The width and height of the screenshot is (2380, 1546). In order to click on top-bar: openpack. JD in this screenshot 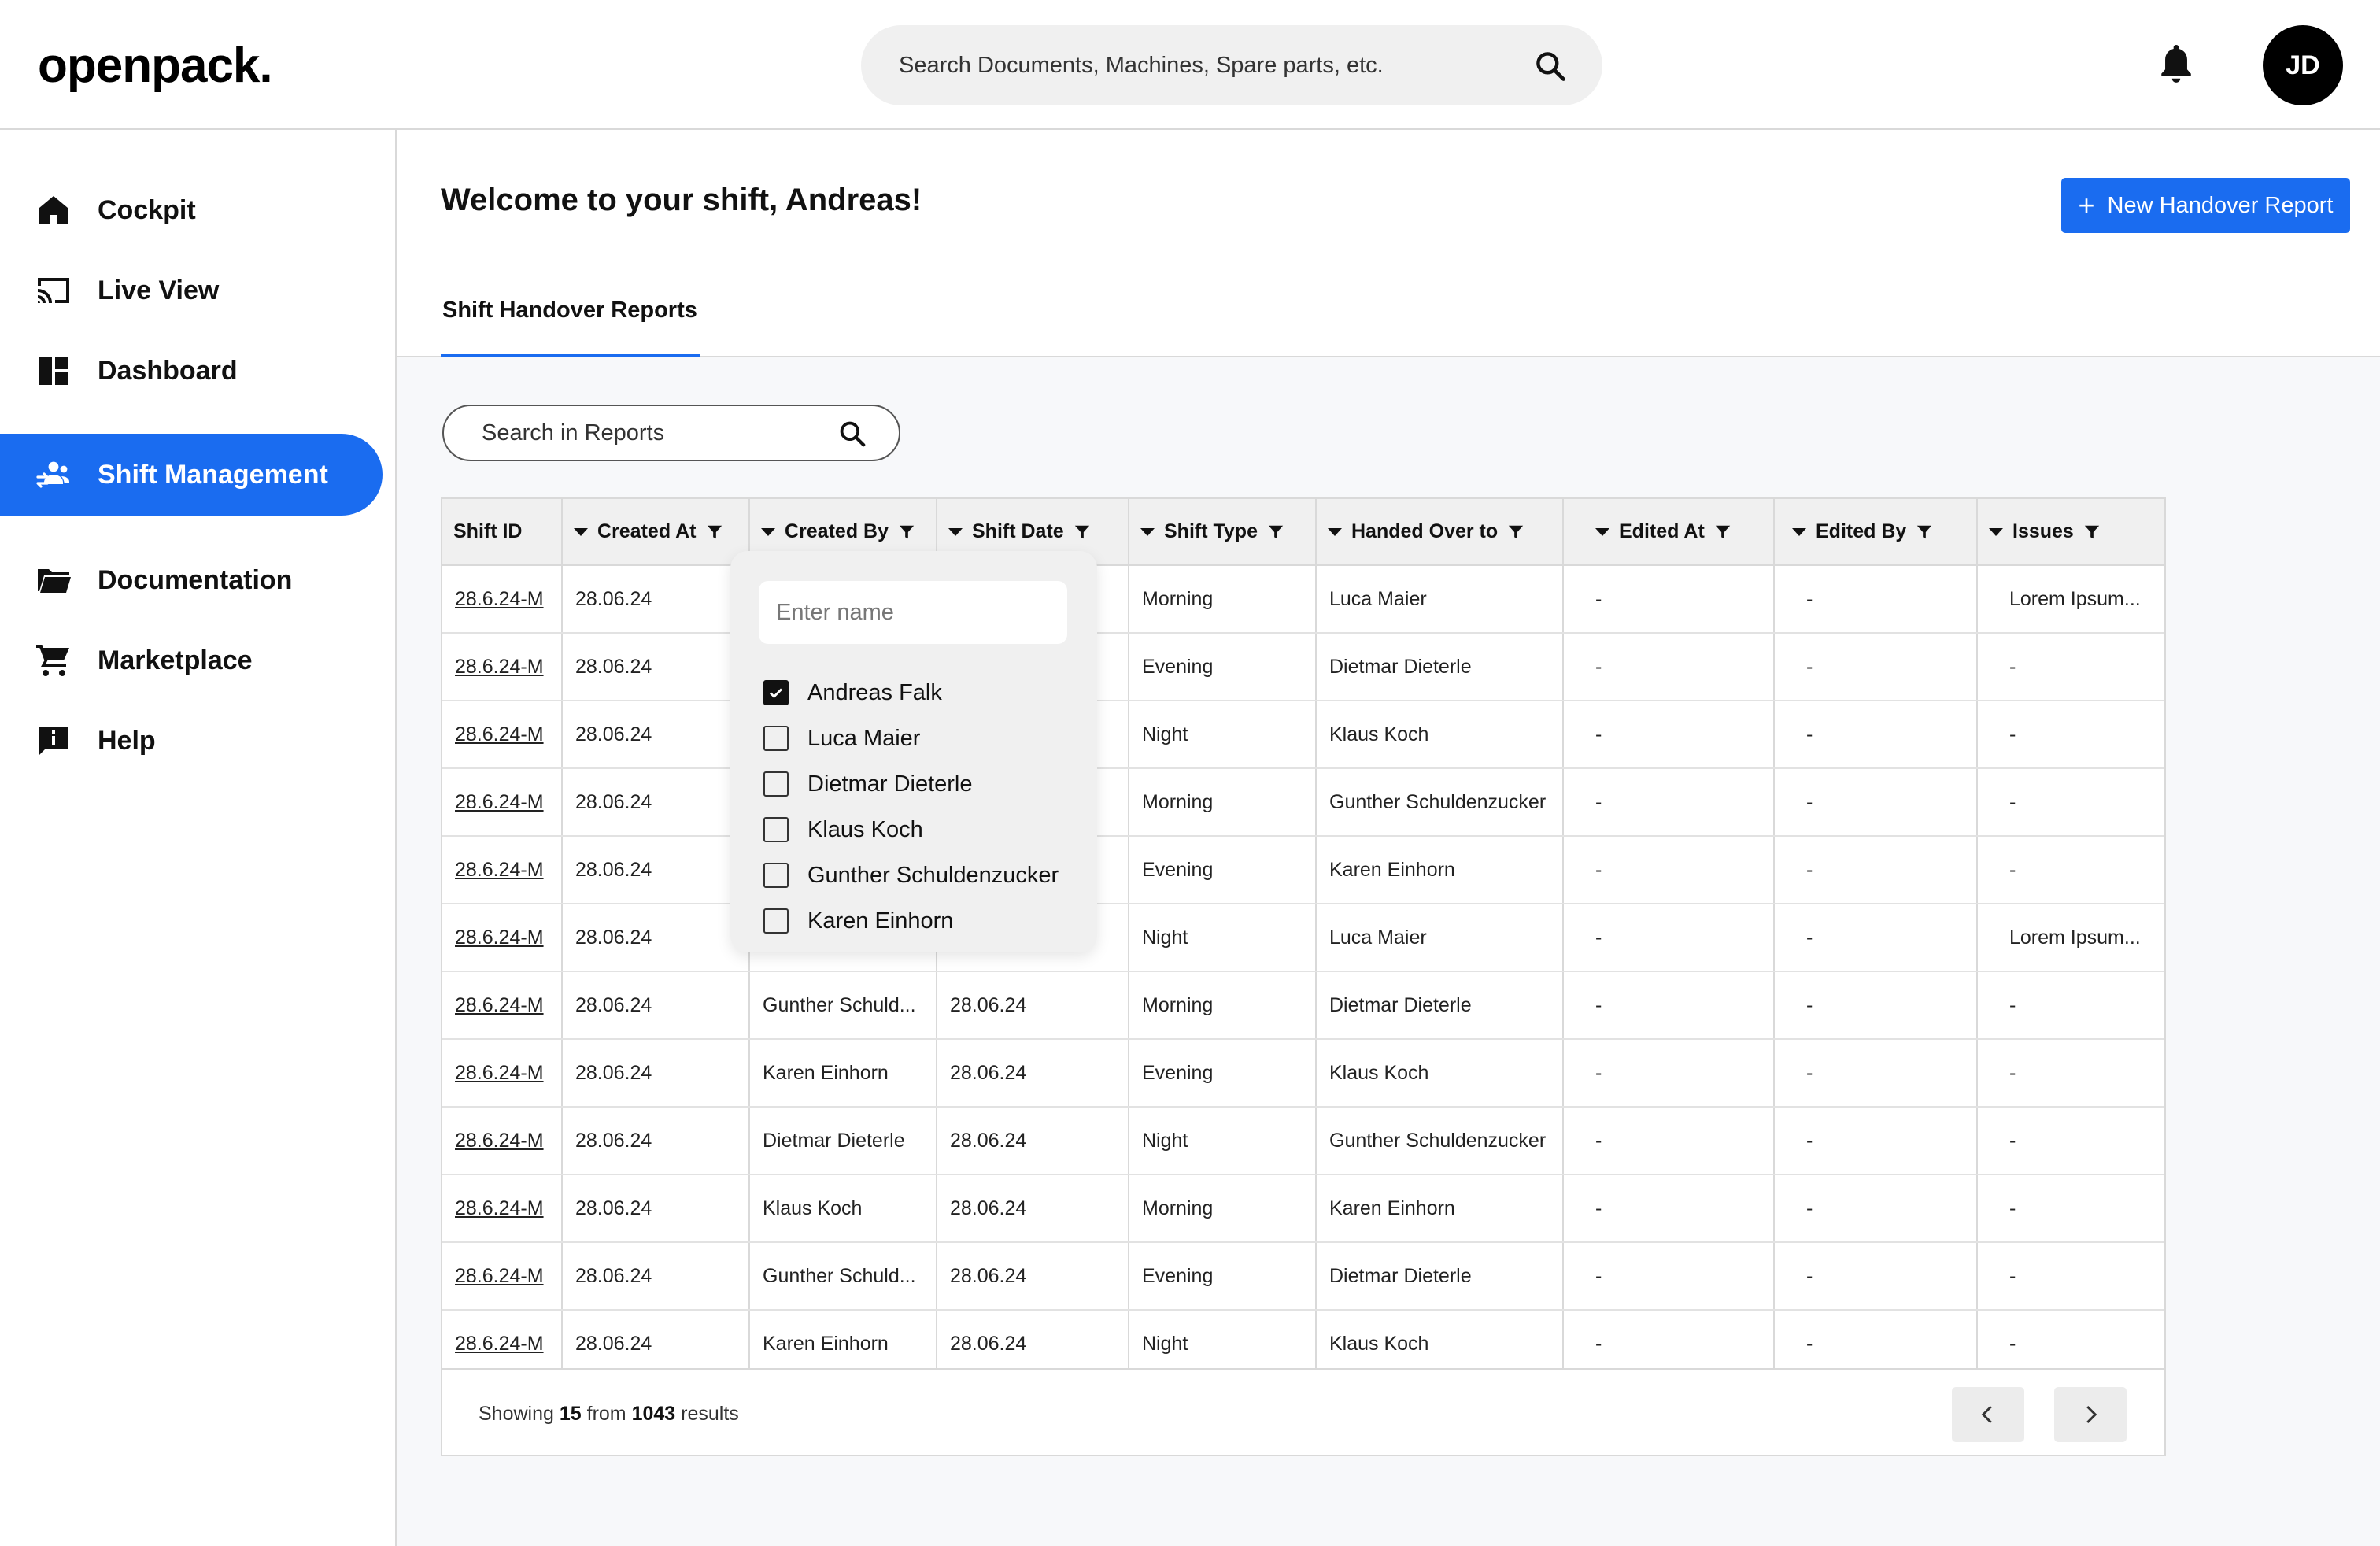, I will do `click(1190, 65)`.